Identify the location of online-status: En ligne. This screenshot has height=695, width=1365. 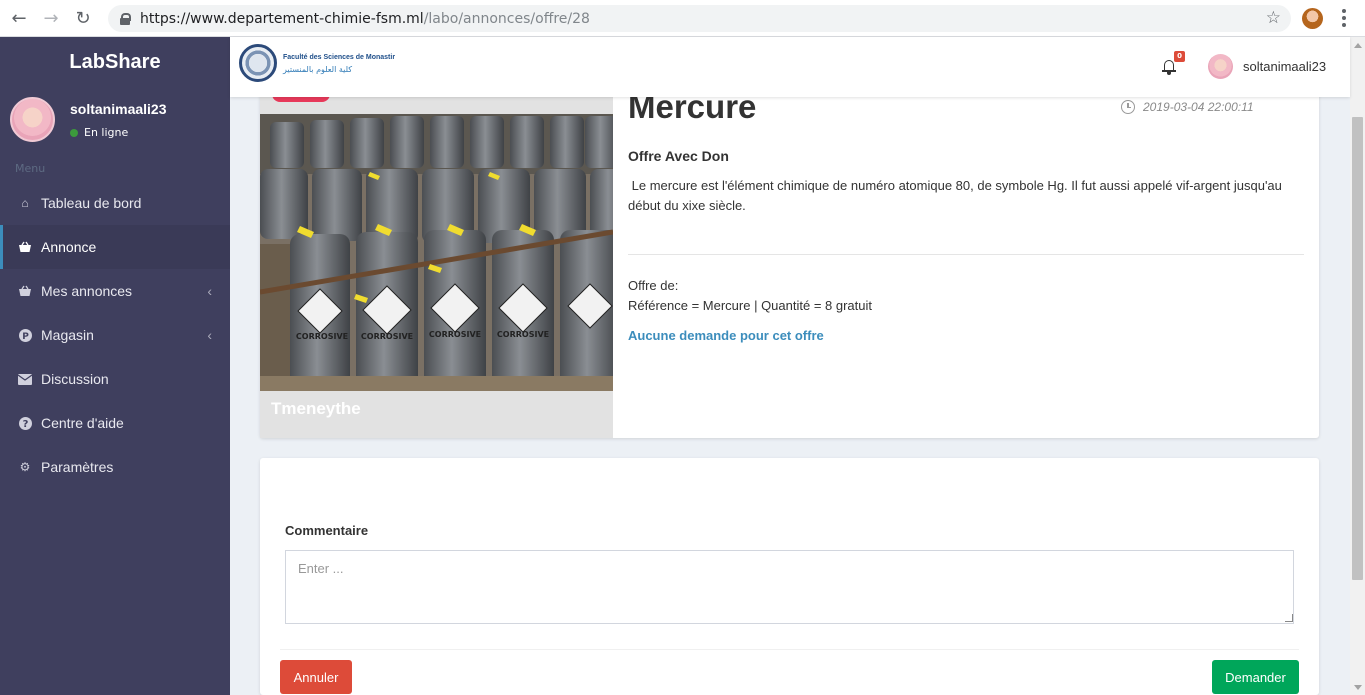
(99, 132).